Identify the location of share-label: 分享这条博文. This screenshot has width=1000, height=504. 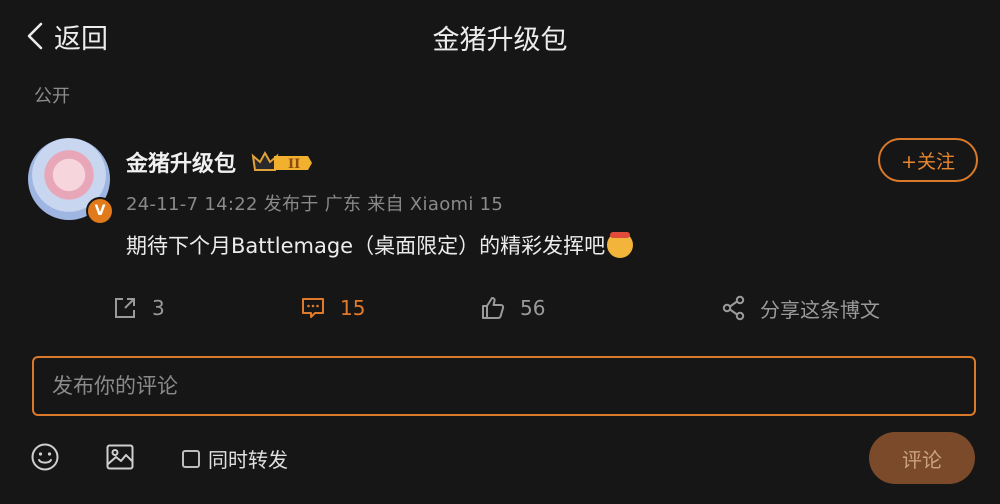
(820, 309).